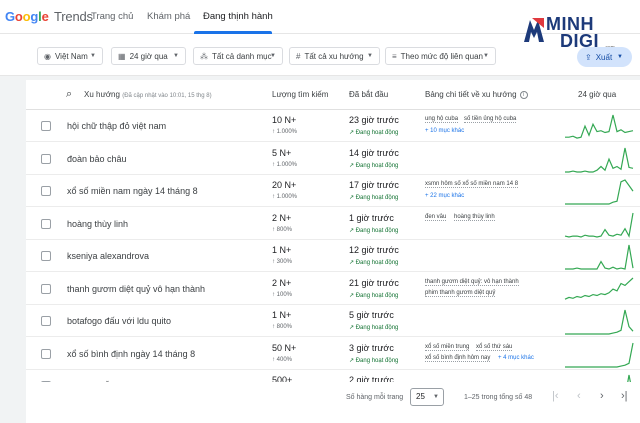 The height and width of the screenshot is (423, 640). Describe the element at coordinates (298, 56) in the screenshot. I see `hashtag-icon: #` at that location.